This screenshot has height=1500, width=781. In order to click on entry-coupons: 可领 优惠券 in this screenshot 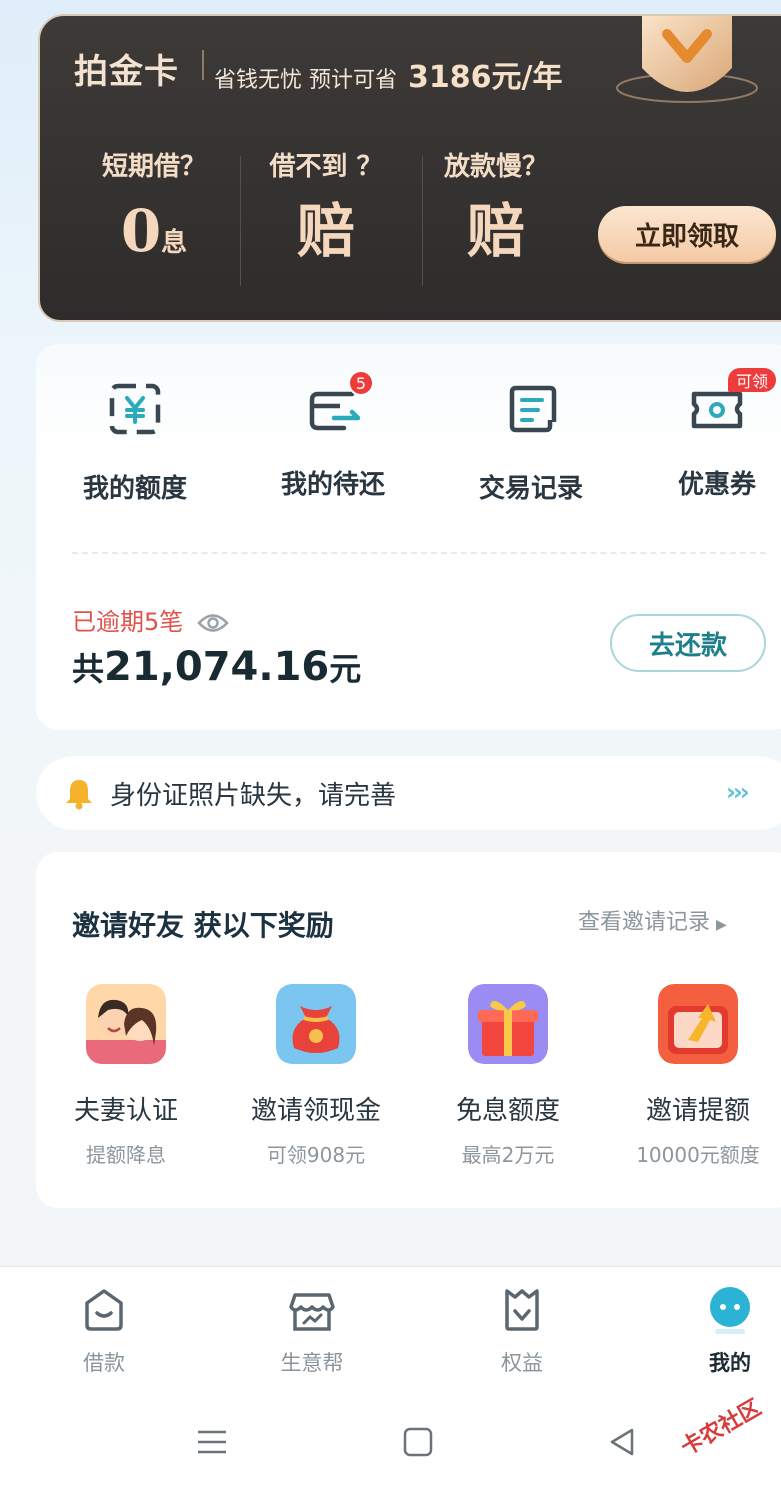, I will do `click(711, 434)`.